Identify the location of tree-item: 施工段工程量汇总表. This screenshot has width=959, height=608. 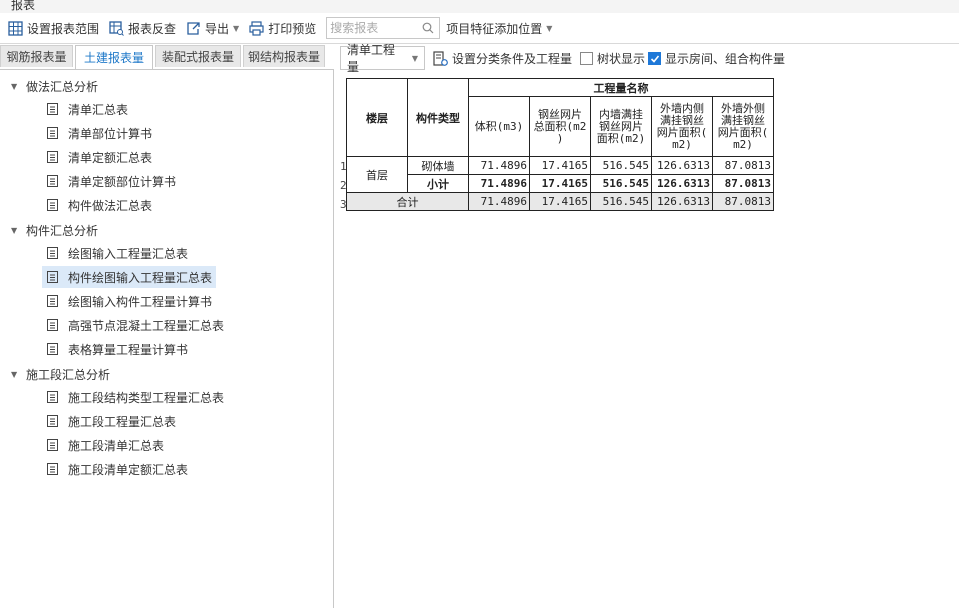
(111, 421).